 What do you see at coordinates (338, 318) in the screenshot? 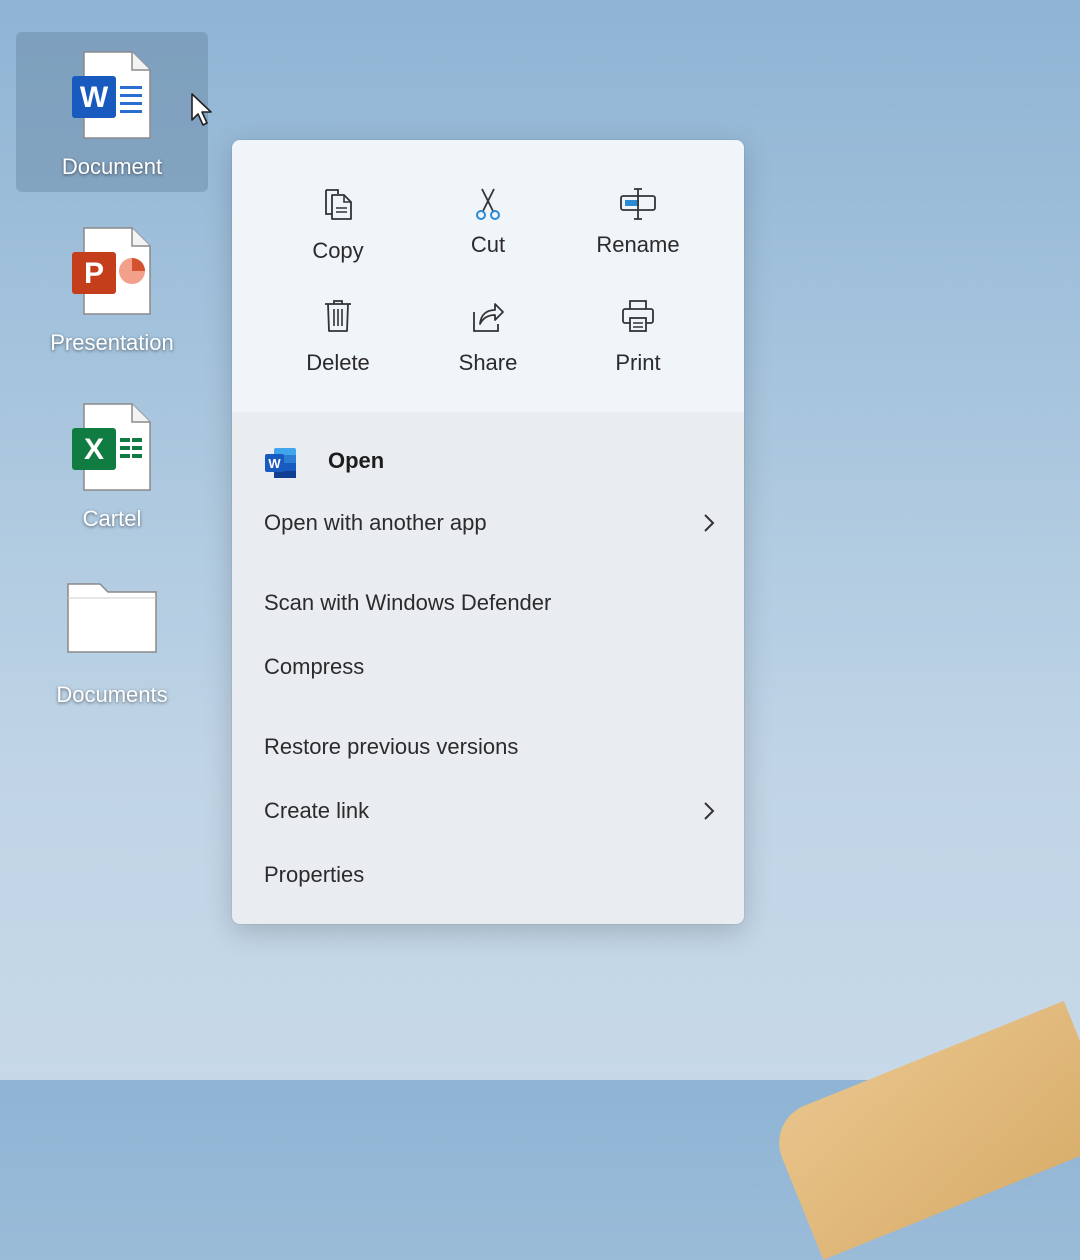
I see `trash-icon` at bounding box center [338, 318].